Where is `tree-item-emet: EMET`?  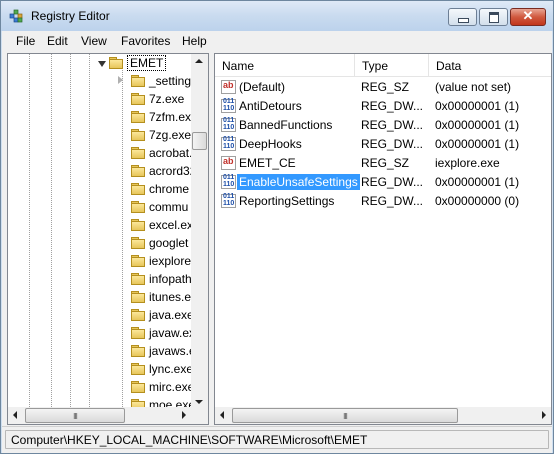
tree-item-emet: EMET is located at coordinates (100, 63).